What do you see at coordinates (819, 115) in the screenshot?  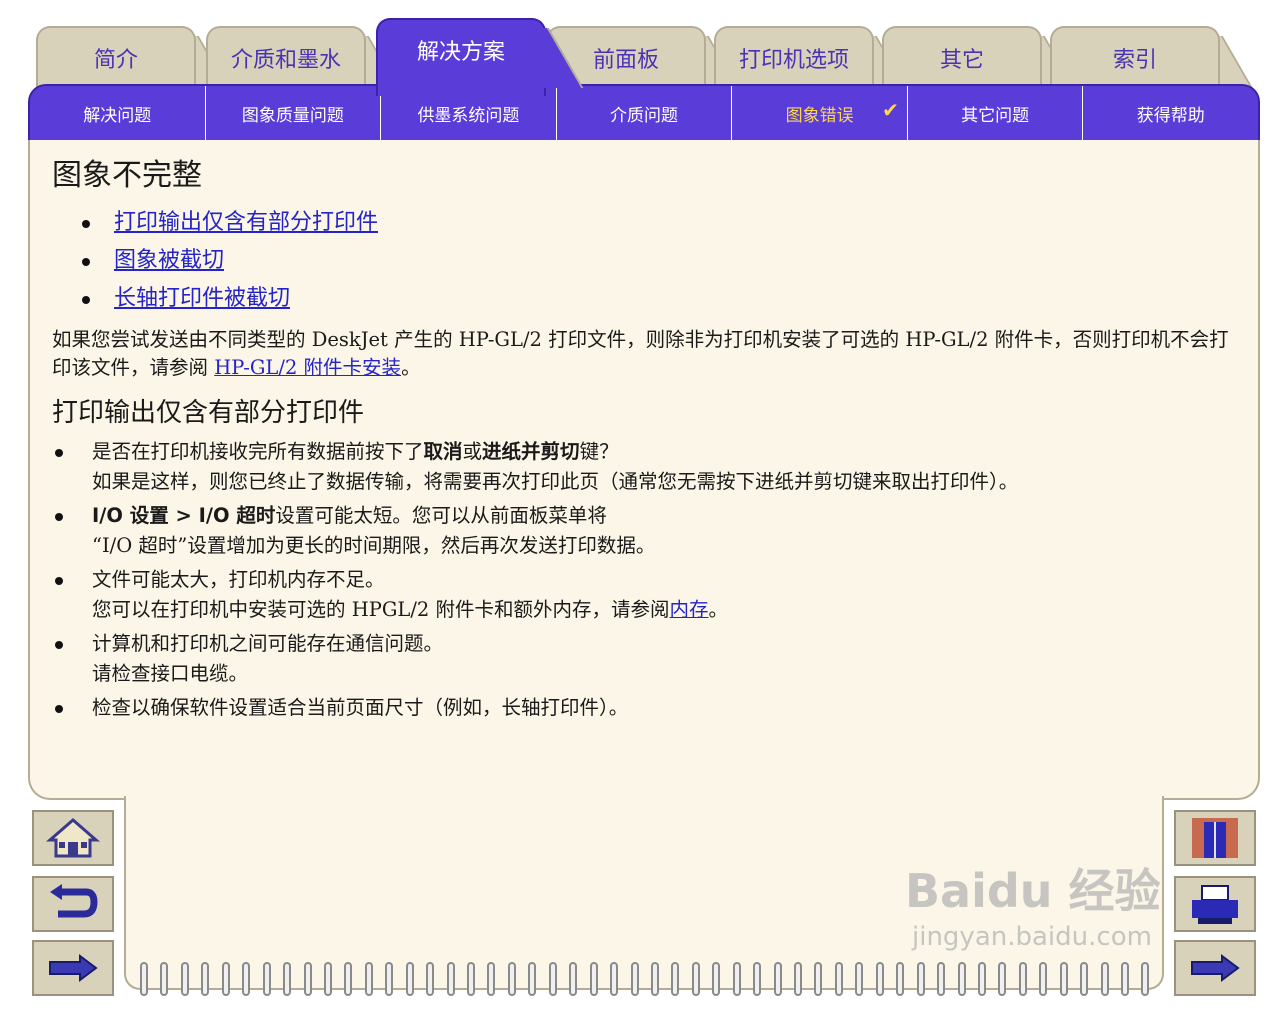 I see `subnav-label: 图象错误` at bounding box center [819, 115].